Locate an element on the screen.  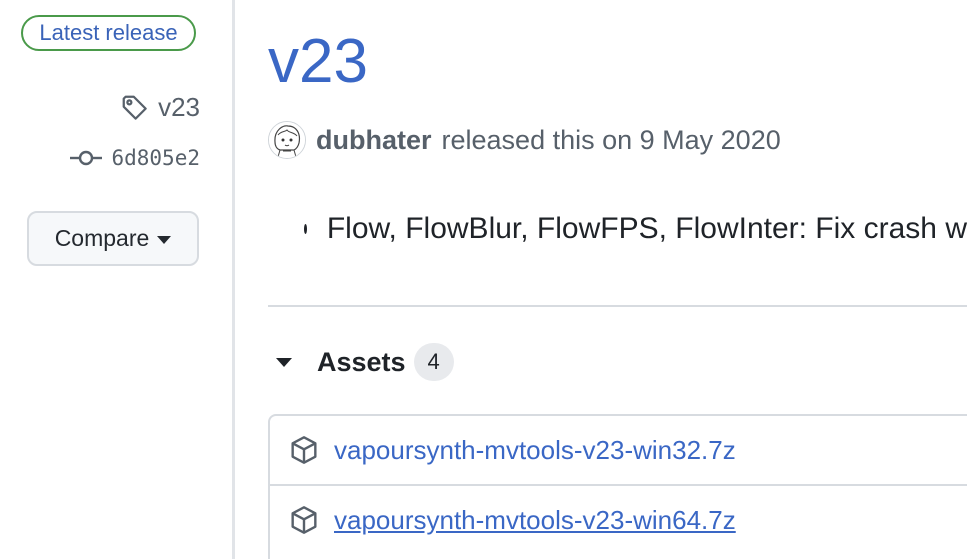
avatar-image is located at coordinates (287, 140).